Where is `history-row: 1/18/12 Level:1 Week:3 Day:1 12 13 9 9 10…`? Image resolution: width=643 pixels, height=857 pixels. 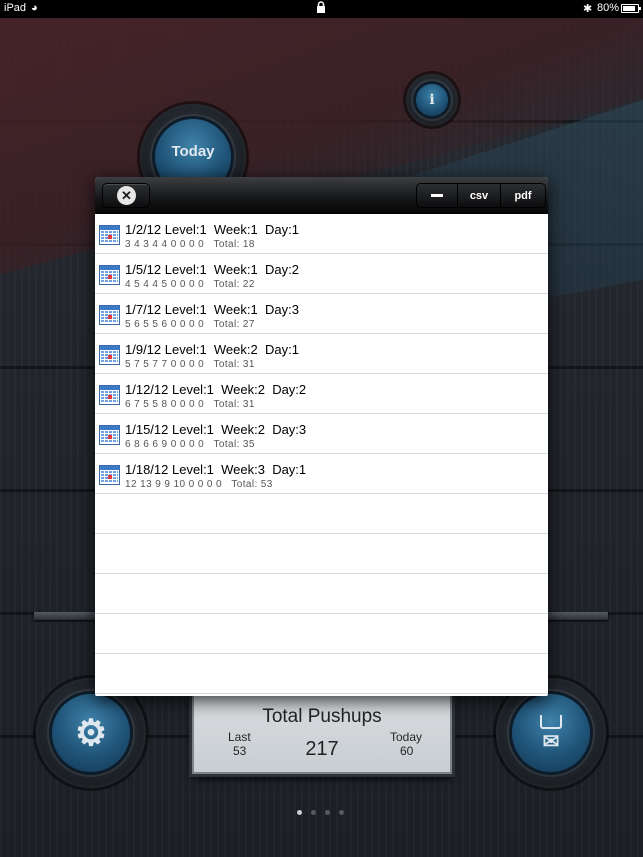
history-row: 1/18/12 Level:1 Week:3 Day:1 12 13 9 9 10… is located at coordinates (321, 474).